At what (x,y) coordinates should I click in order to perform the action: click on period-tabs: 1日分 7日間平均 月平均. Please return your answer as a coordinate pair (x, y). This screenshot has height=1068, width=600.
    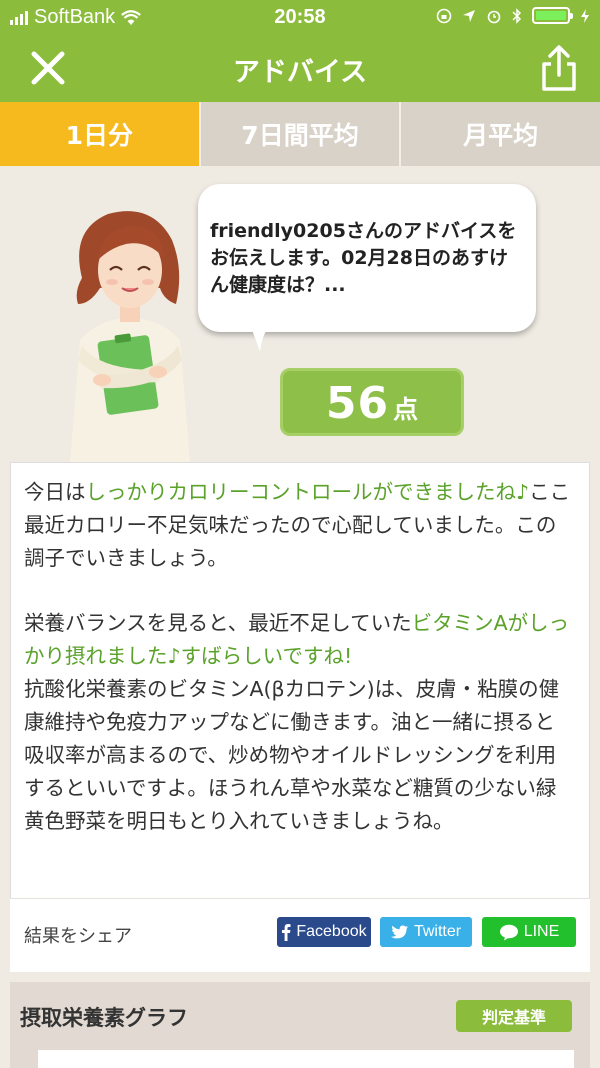
    Looking at the image, I should click on (300, 134).